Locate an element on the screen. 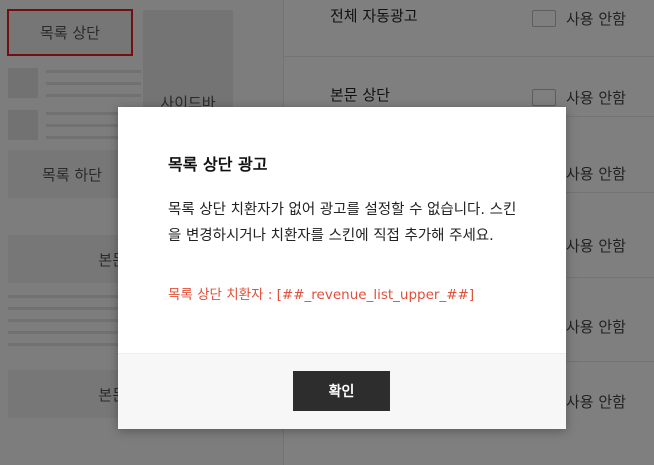 The height and width of the screenshot is (465, 654). dialog-title: 목록 상단 광고 is located at coordinates (218, 164).